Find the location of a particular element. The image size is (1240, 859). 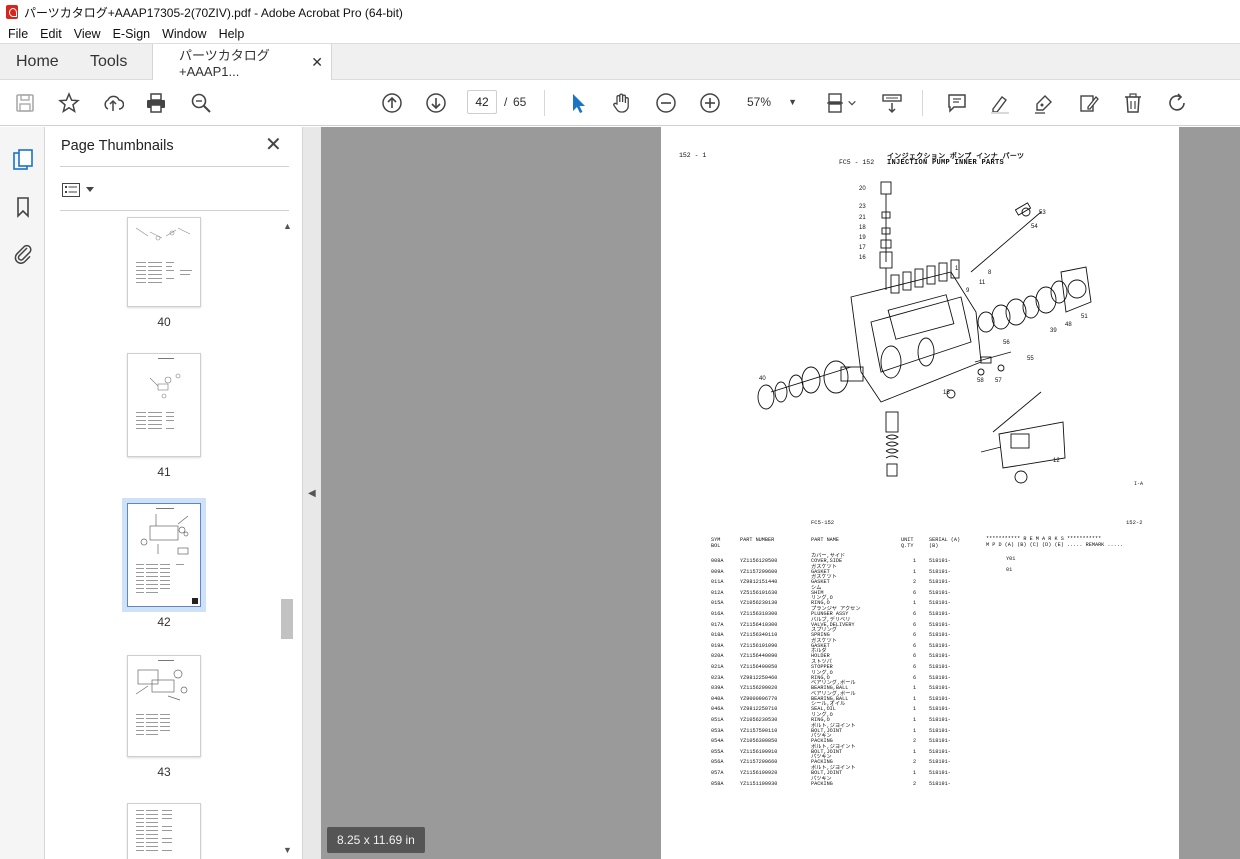

row-part-number: YZ1157590110 is located at coordinates (759, 730).